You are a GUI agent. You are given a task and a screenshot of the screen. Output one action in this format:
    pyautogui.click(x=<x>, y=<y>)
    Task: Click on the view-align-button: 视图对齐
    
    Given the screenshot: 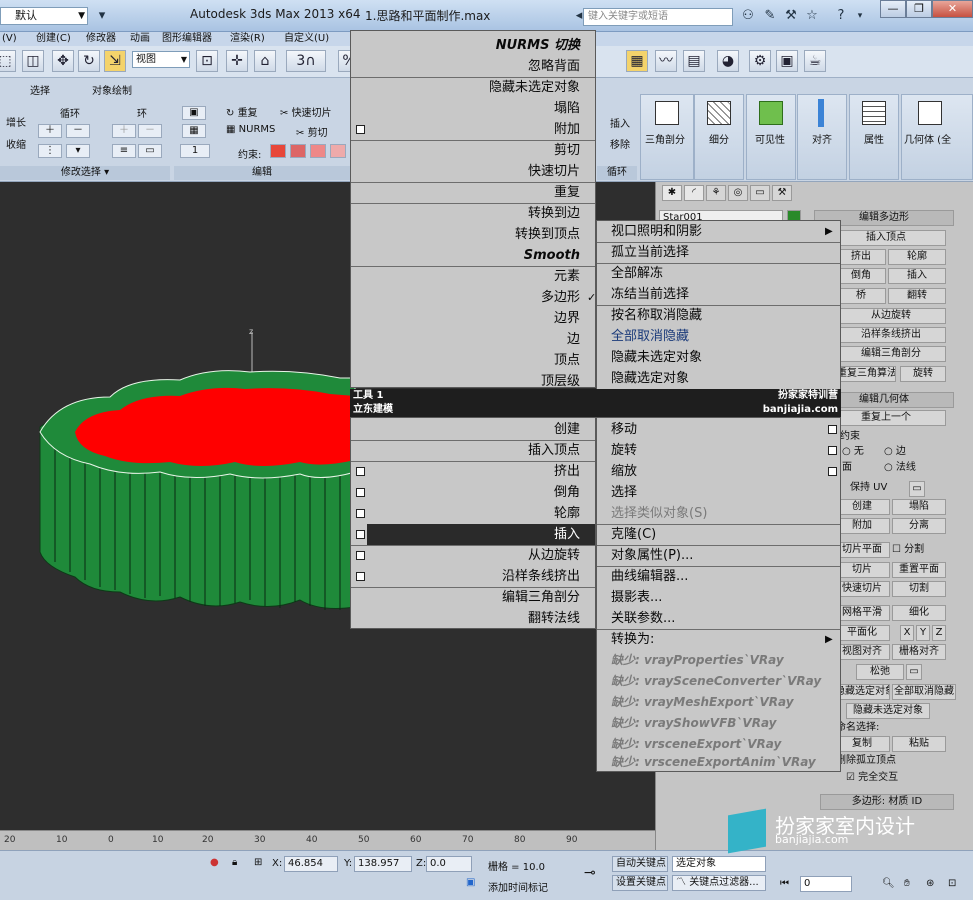 What is the action you would take?
    pyautogui.click(x=862, y=652)
    